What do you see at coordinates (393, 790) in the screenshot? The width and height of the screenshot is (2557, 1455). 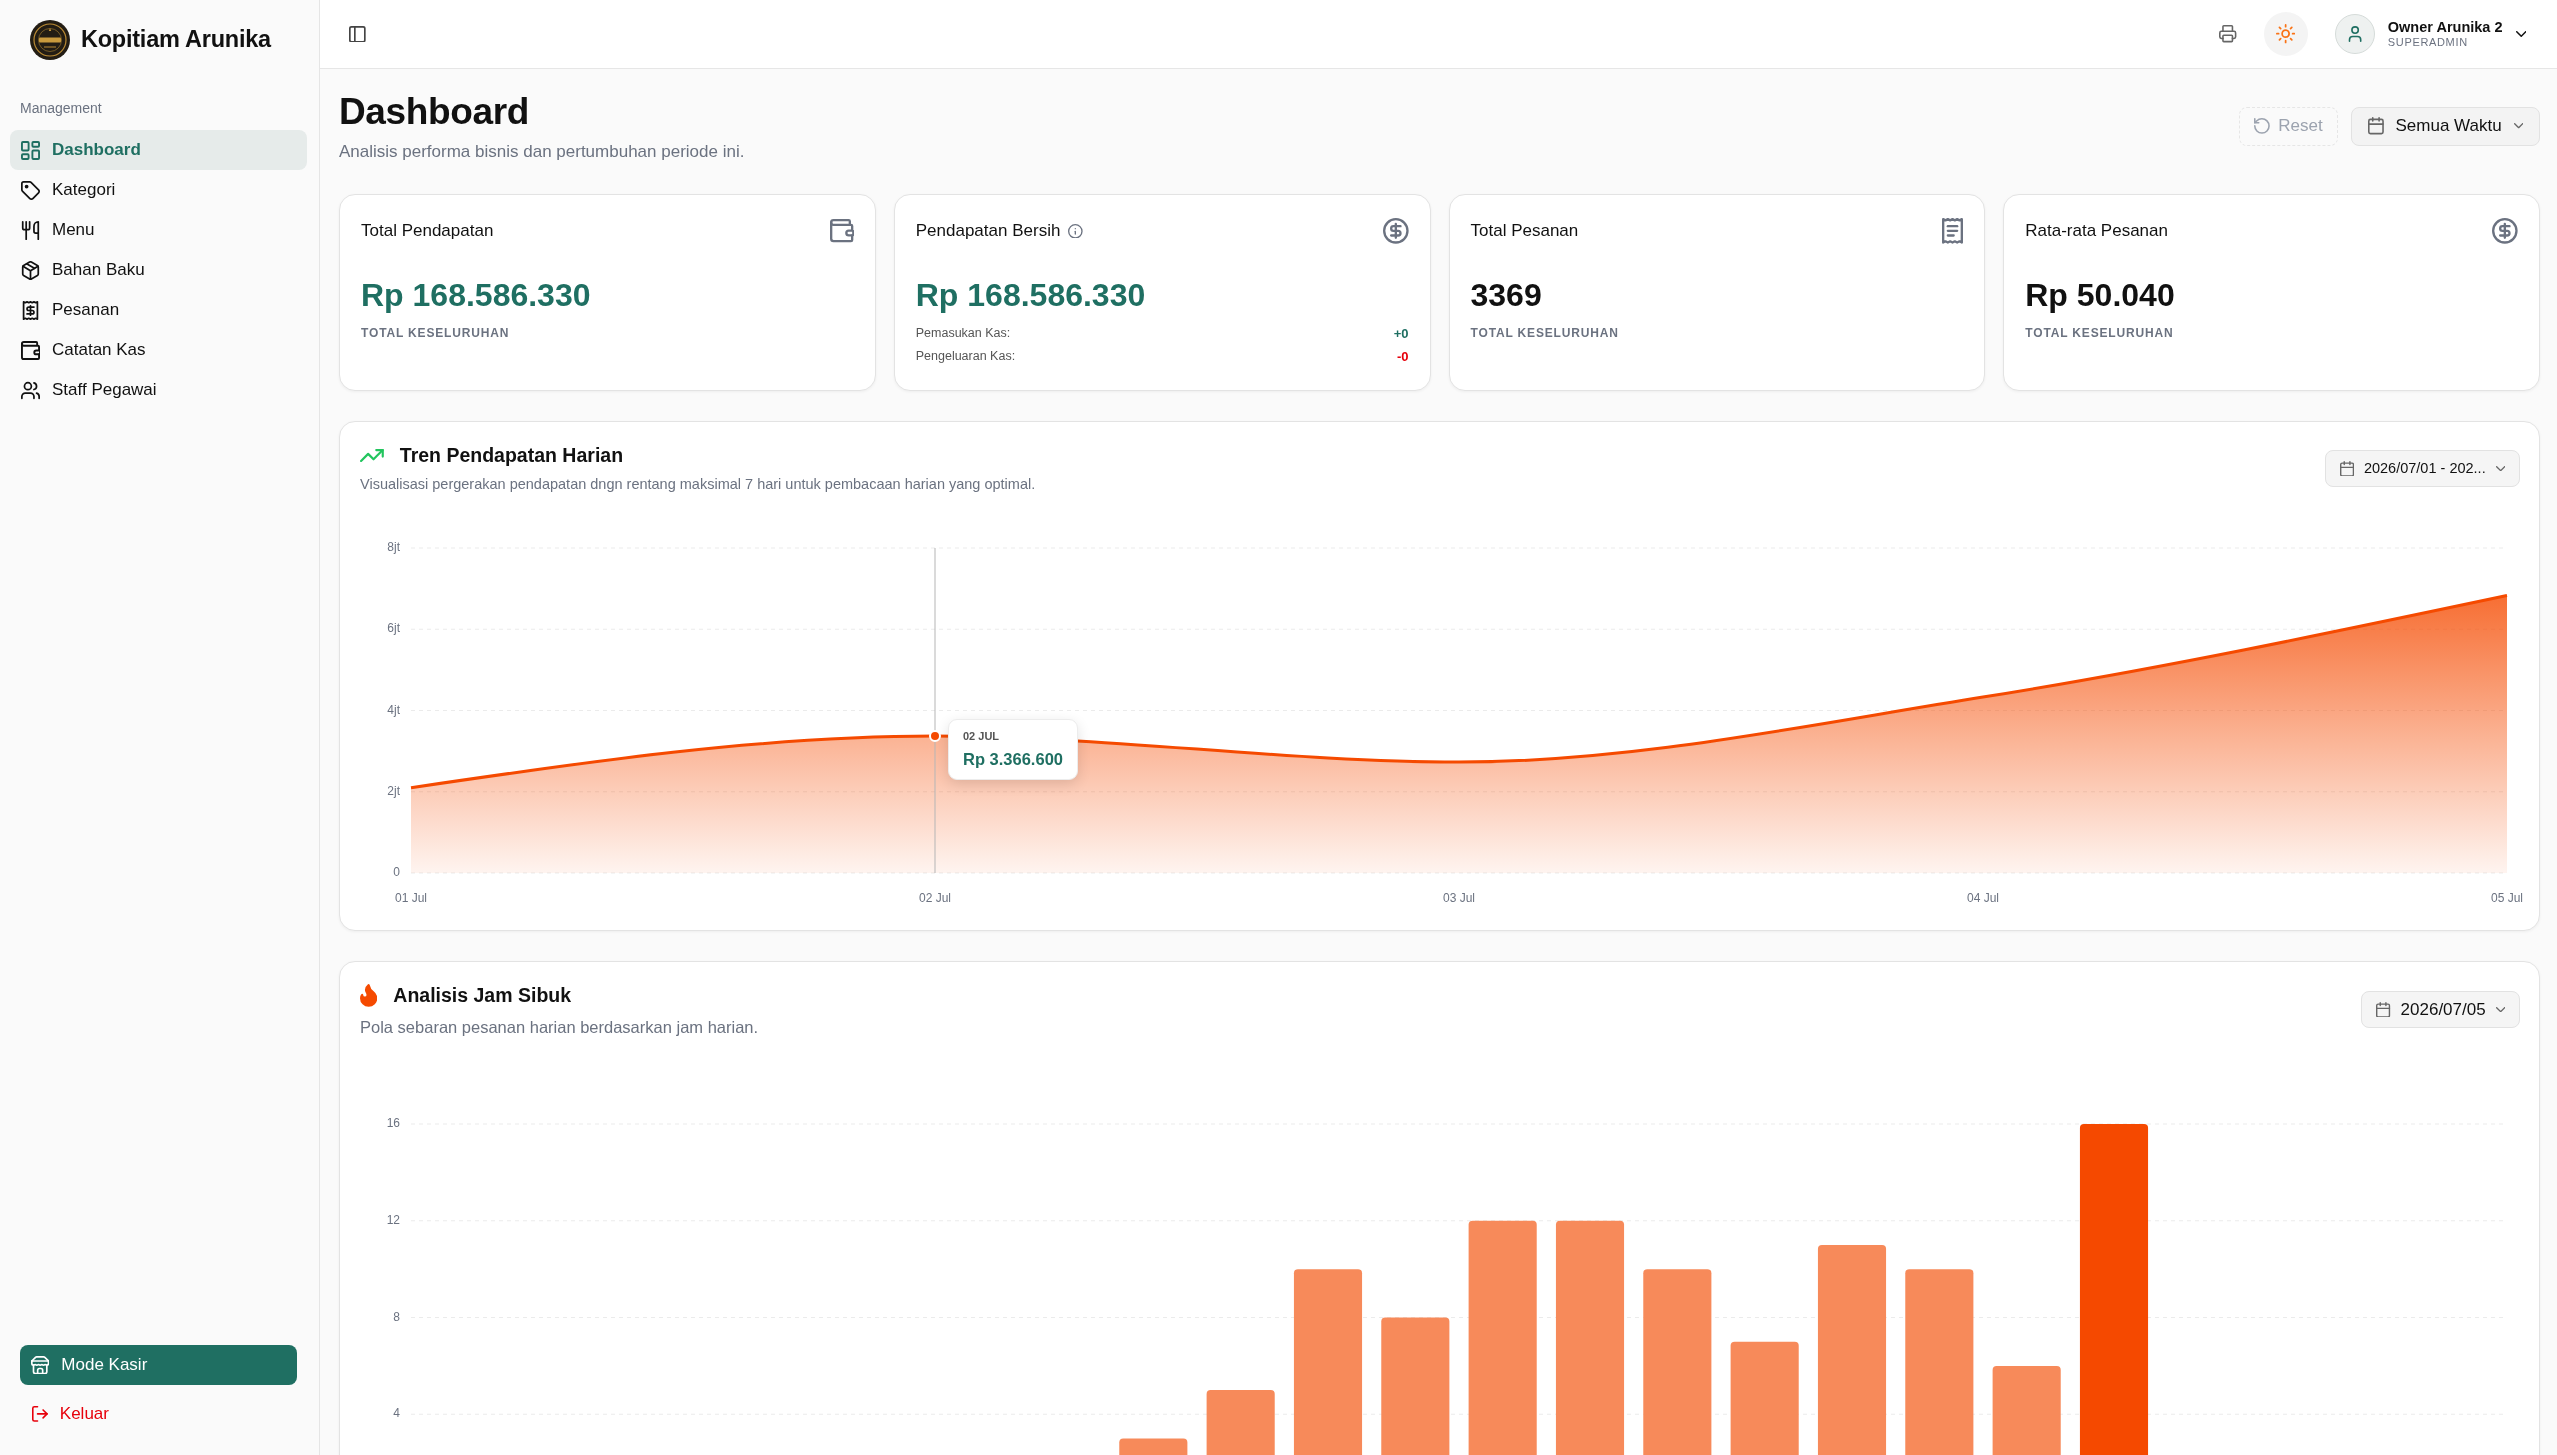 I see `y-axis-label: 2jt` at bounding box center [393, 790].